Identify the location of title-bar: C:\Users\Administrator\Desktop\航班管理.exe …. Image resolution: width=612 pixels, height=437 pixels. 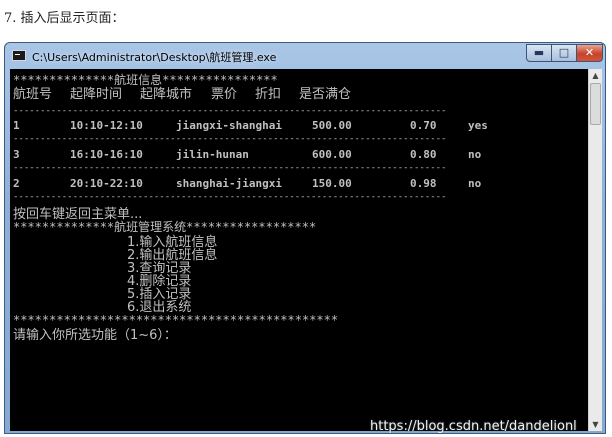
(305, 56).